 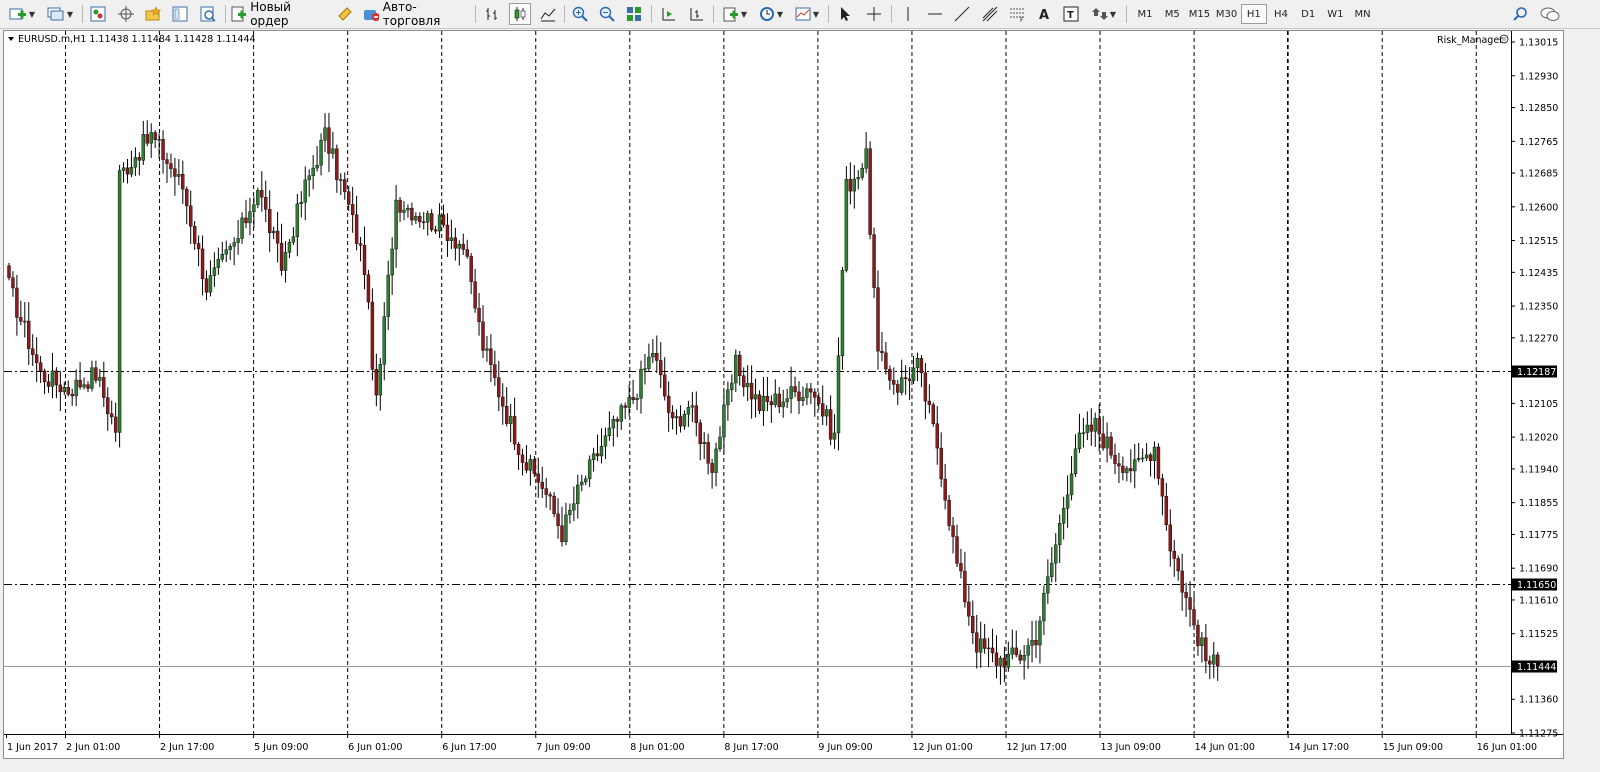 What do you see at coordinates (1071, 14) in the screenshot?
I see `text-label-button: T` at bounding box center [1071, 14].